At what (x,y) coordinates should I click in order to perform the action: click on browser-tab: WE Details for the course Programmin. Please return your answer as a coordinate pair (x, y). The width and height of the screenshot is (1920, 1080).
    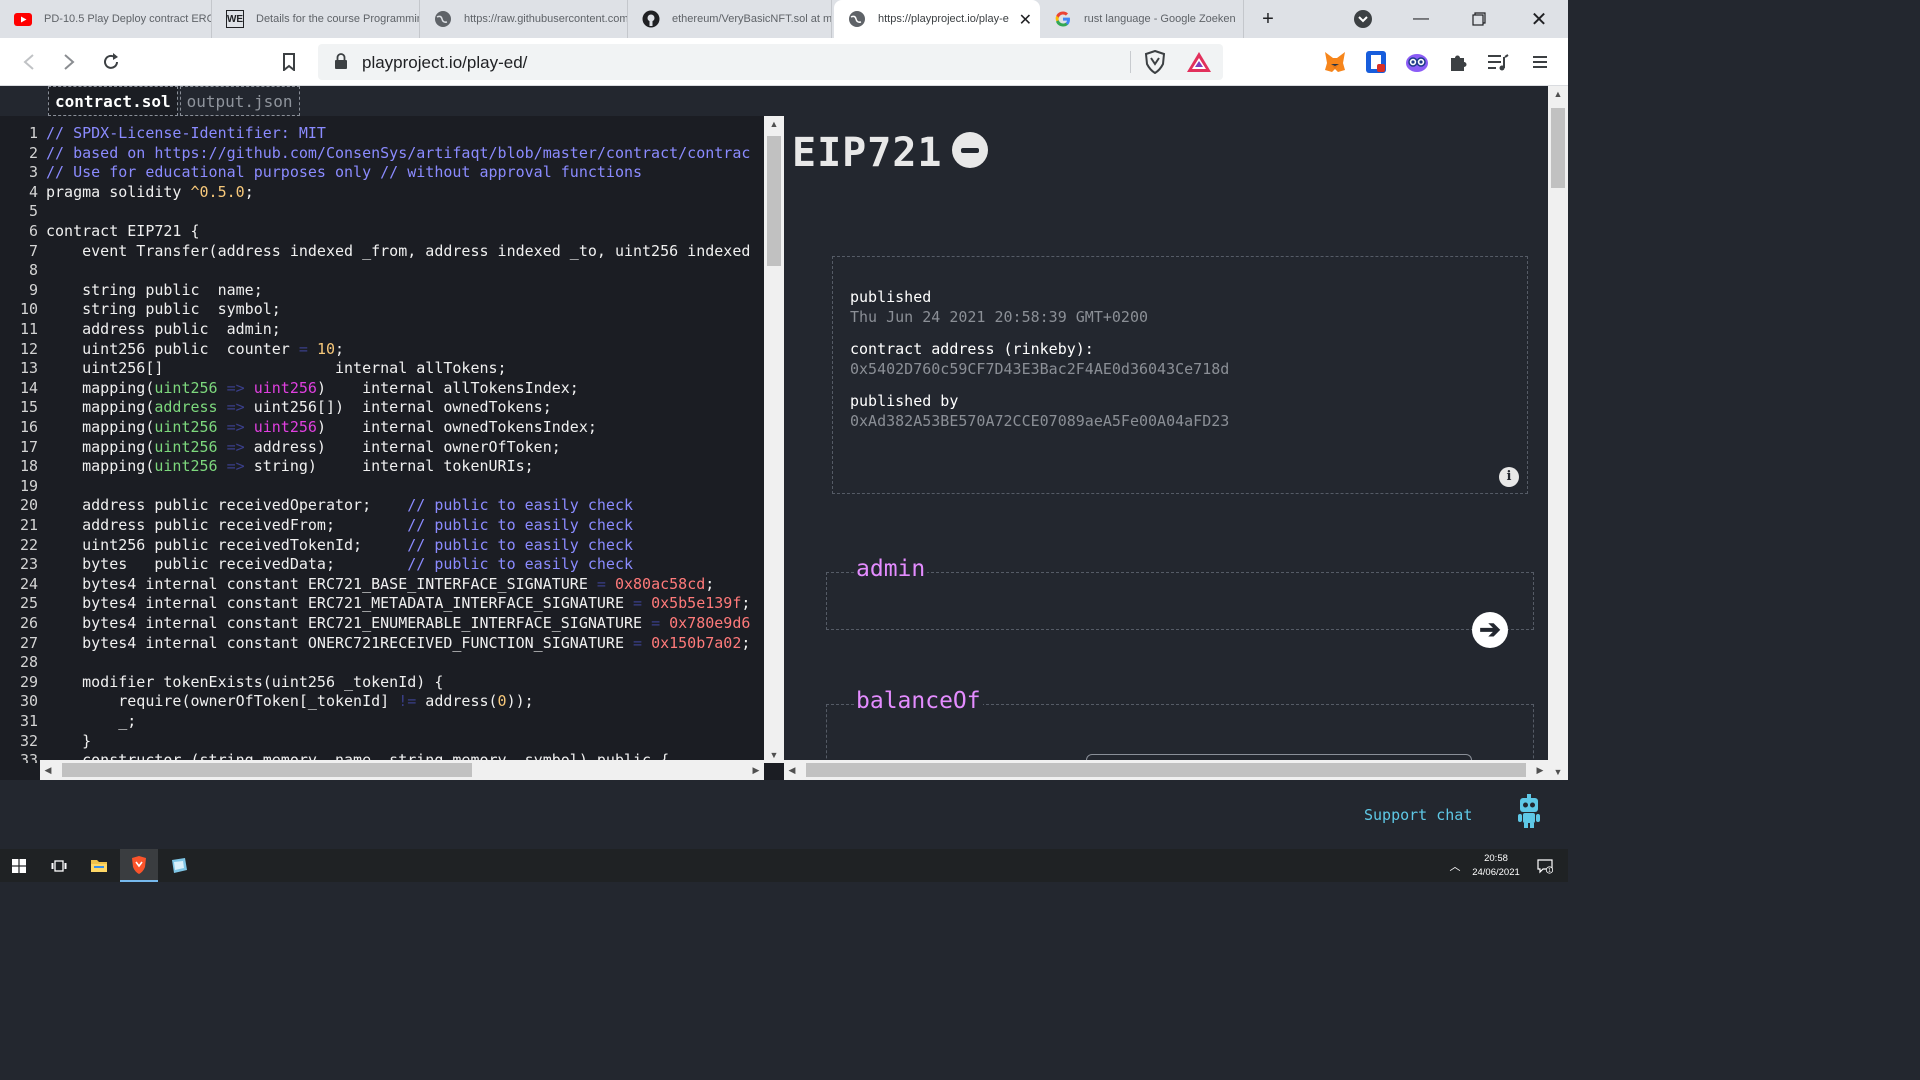
    Looking at the image, I should click on (316, 19).